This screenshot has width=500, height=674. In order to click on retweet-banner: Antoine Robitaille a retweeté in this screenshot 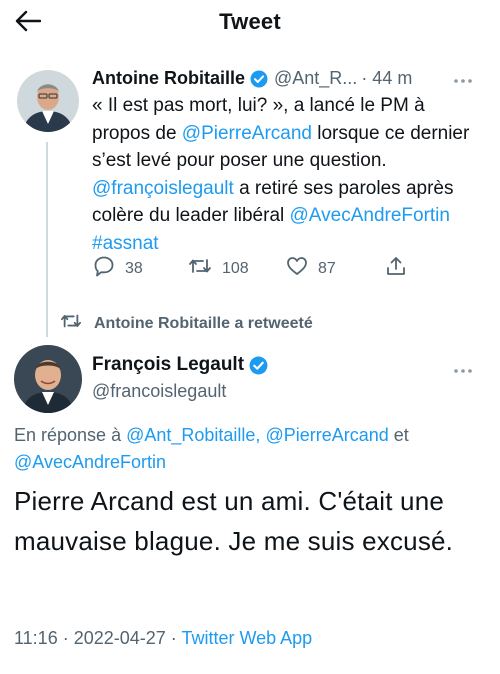, I will do `click(186, 323)`.